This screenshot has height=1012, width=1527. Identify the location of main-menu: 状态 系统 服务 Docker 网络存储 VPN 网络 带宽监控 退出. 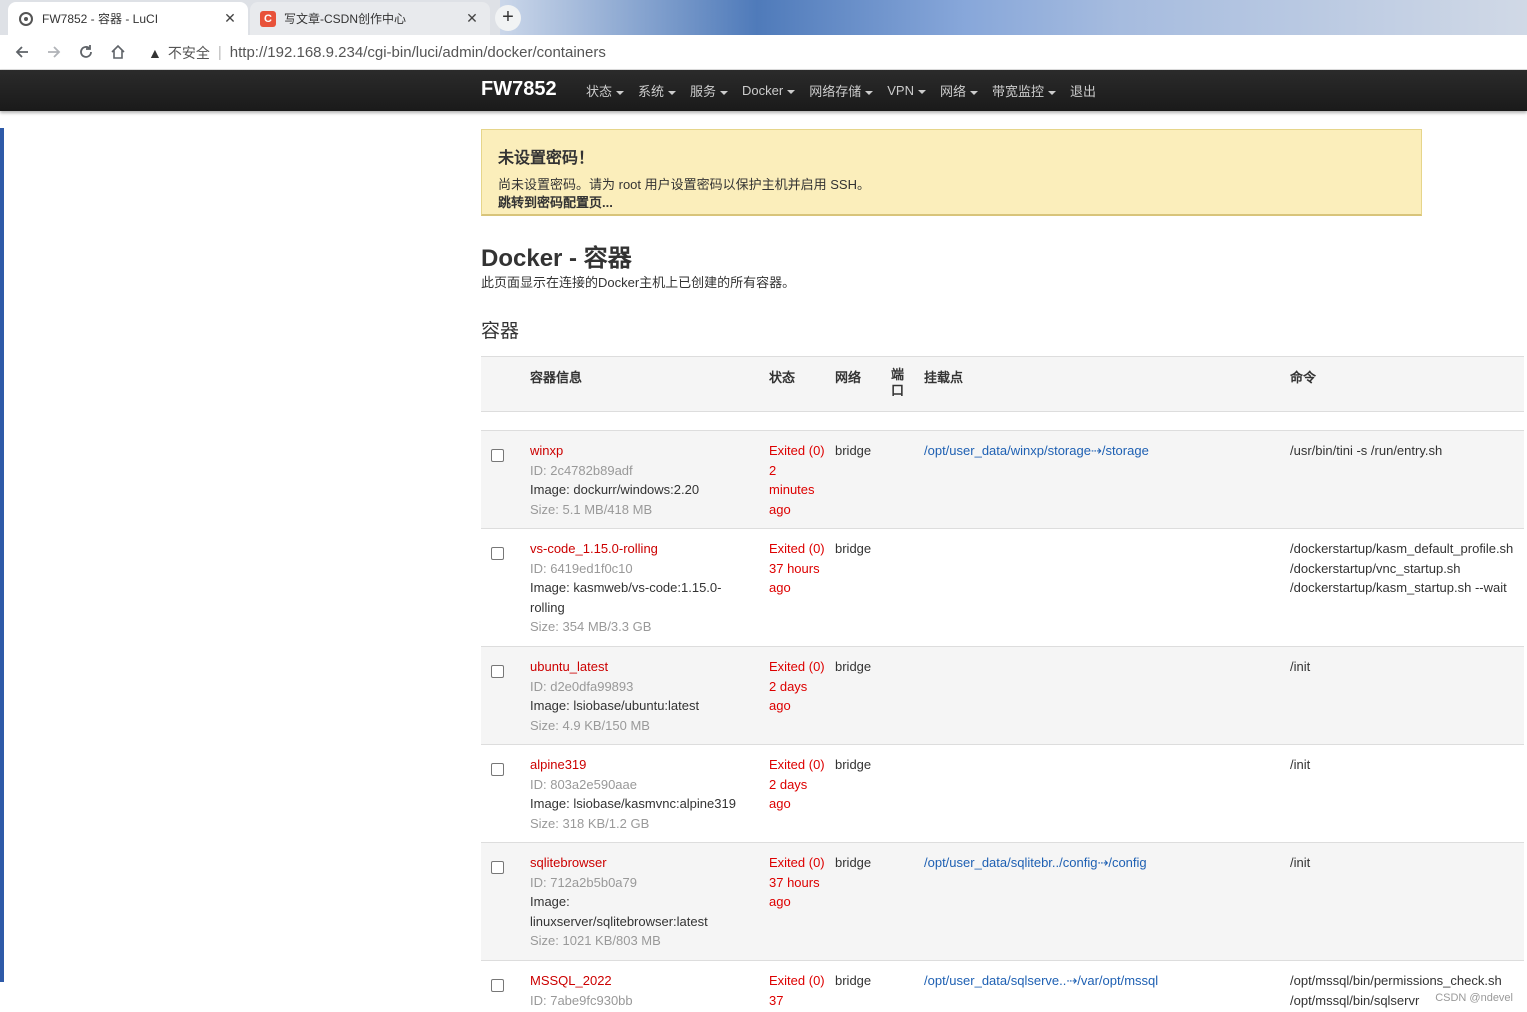
(848, 90).